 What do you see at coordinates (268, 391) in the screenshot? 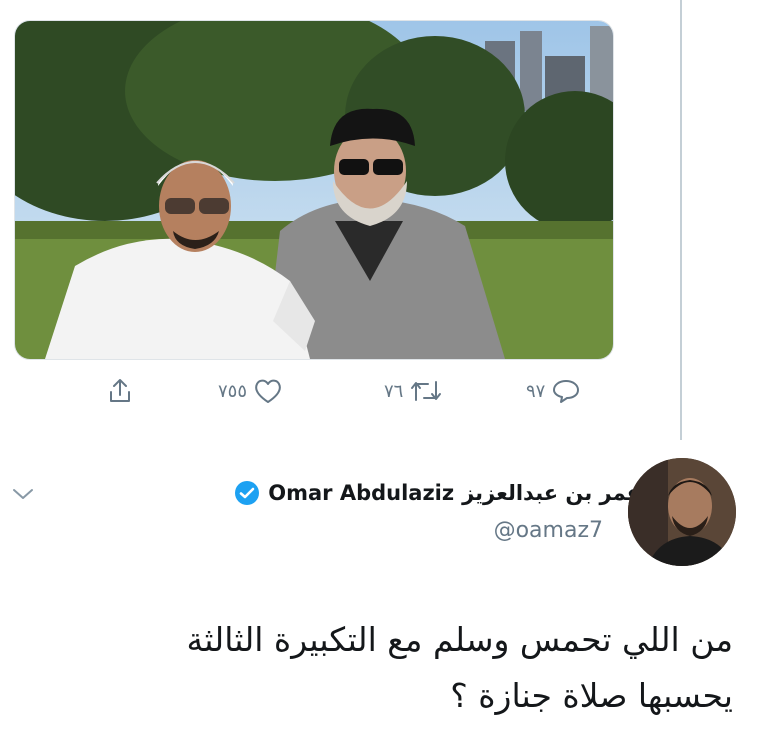
I see `heart-icon` at bounding box center [268, 391].